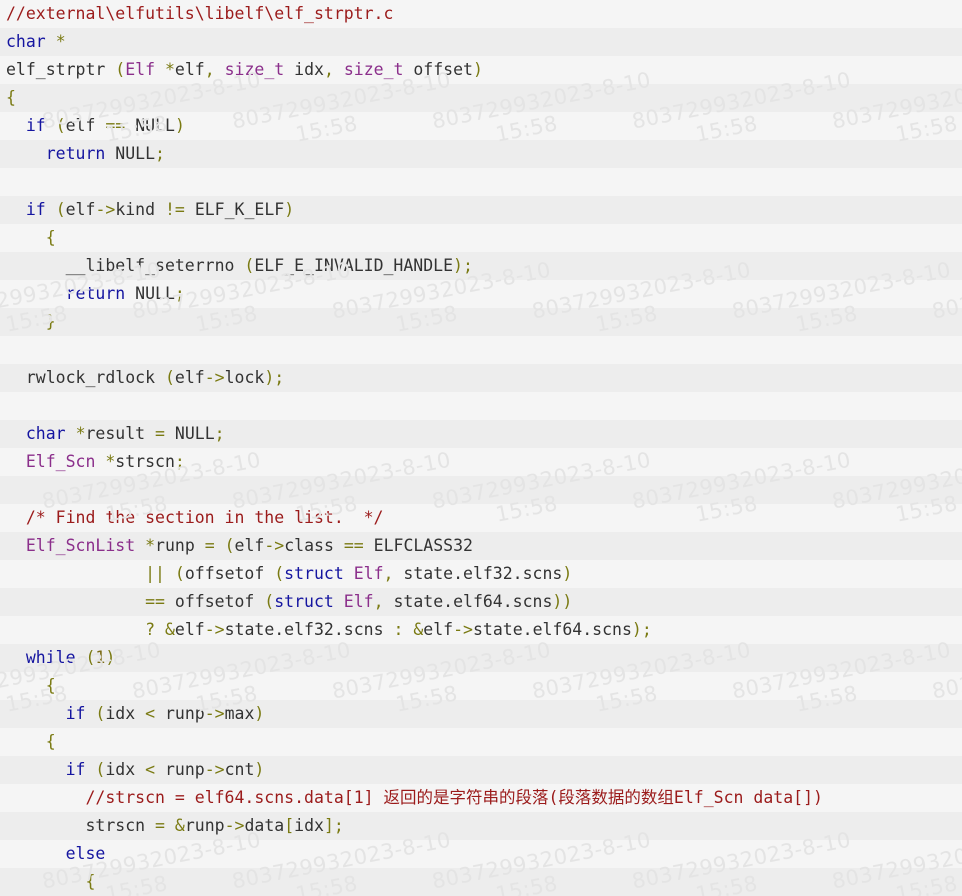 The image size is (962, 896). What do you see at coordinates (244, 377) in the screenshot?
I see `code-token: lock` at bounding box center [244, 377].